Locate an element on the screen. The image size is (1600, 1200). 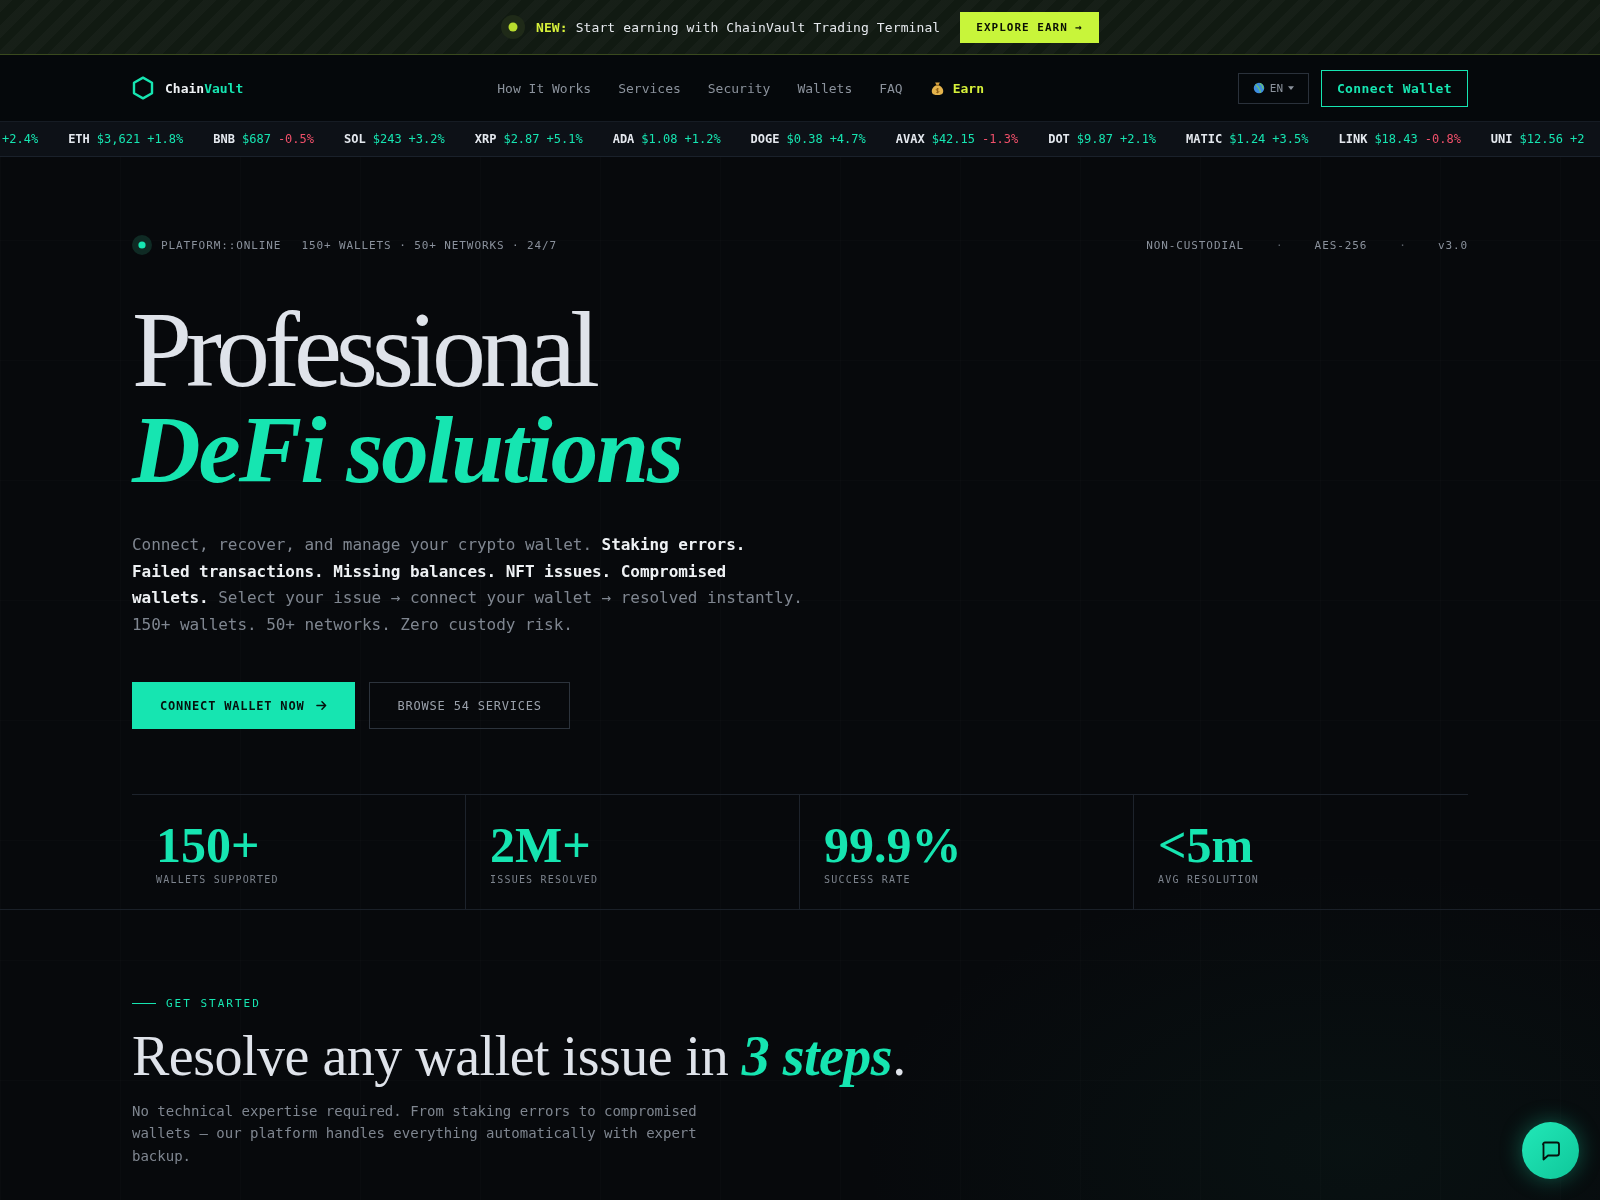
ticker-change: +3.5% is located at coordinates (1290, 139).